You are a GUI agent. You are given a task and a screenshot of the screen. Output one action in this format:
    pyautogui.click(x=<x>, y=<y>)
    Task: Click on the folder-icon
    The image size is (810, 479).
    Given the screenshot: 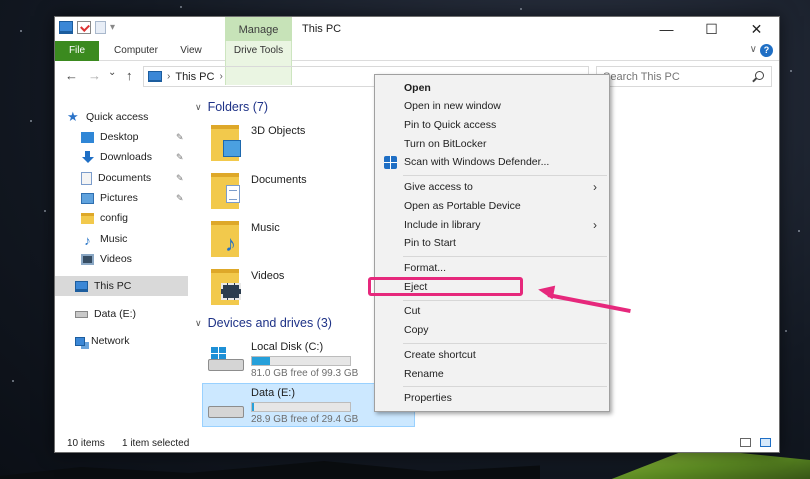 What is the action you would take?
    pyautogui.click(x=87, y=218)
    